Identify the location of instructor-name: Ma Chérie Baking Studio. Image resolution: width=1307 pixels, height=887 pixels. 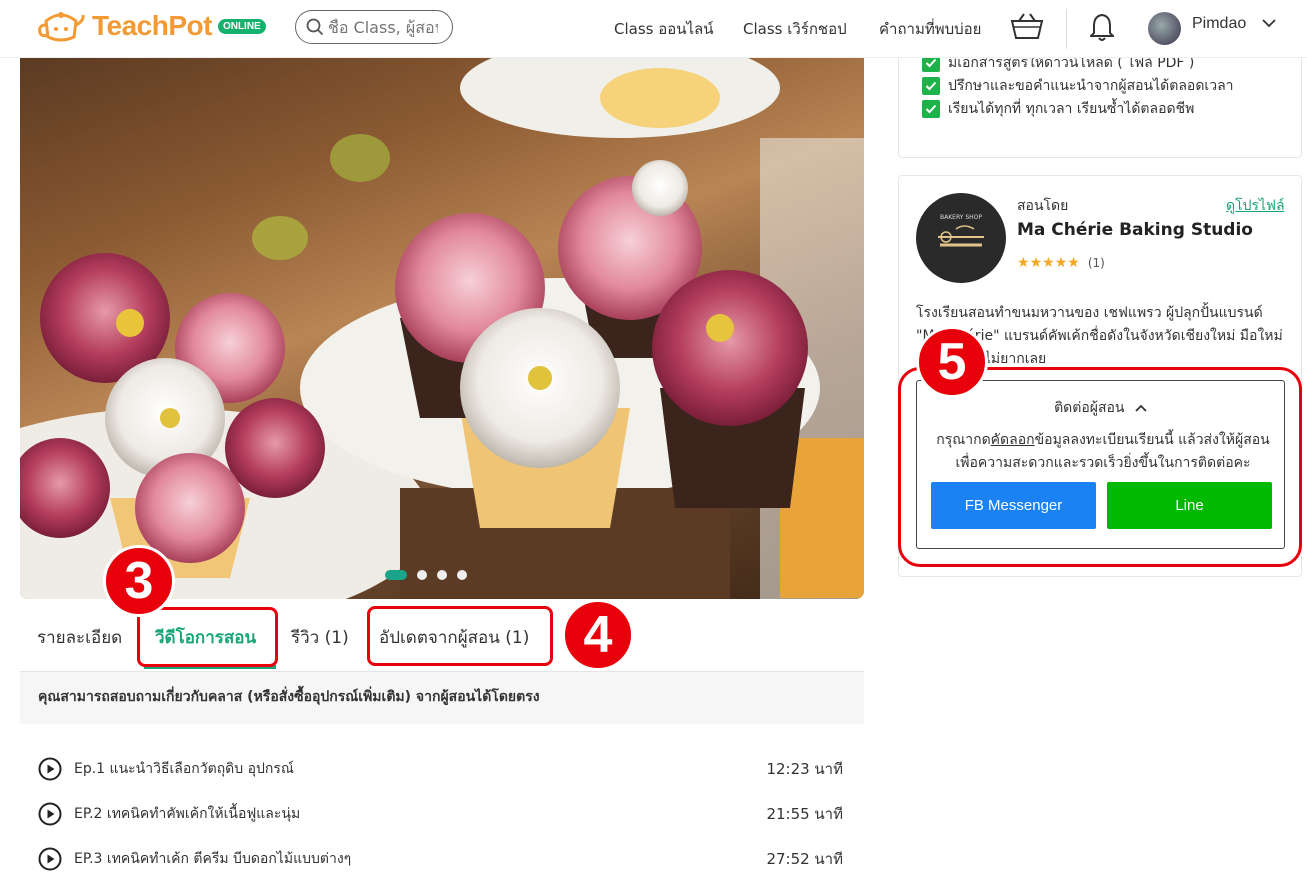
(1135, 230).